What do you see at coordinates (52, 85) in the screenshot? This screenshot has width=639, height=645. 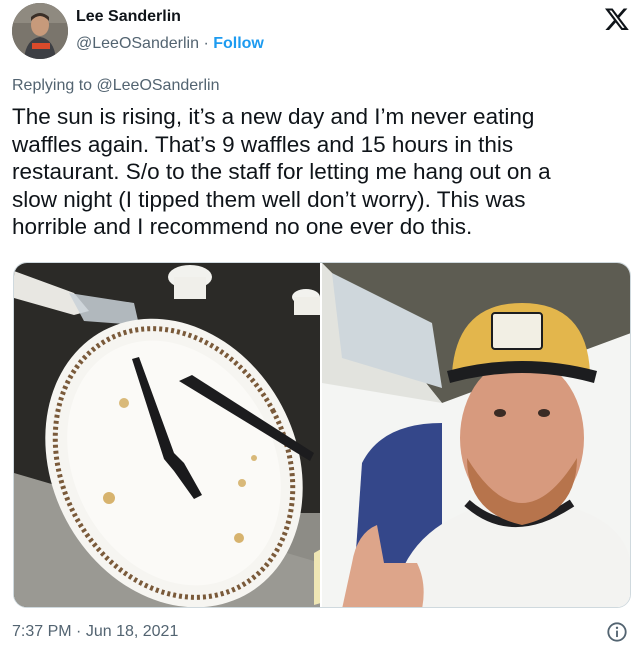 I see `replying-prefix: Replying to` at bounding box center [52, 85].